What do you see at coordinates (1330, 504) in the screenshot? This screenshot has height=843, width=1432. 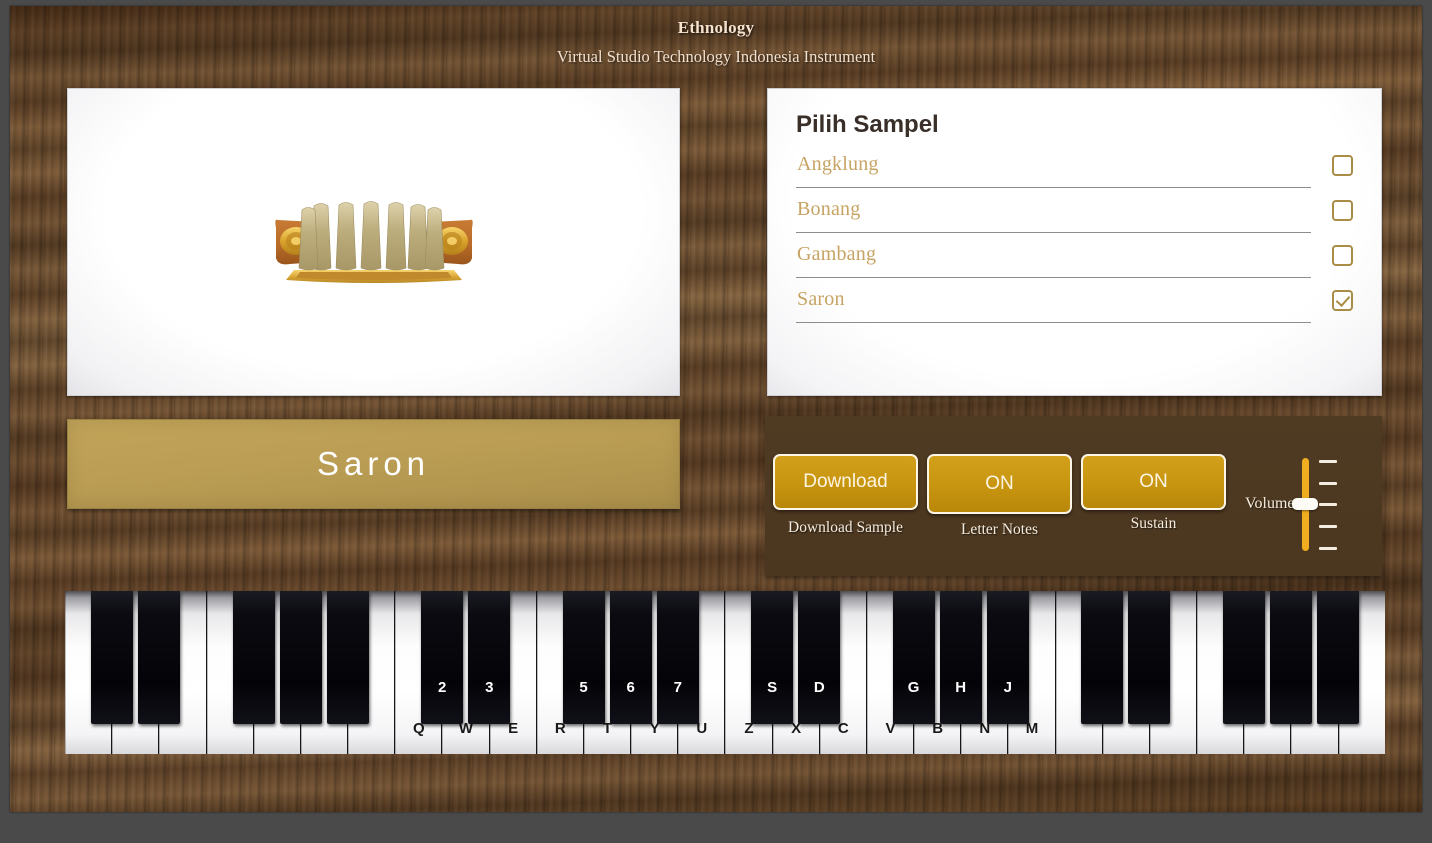 I see `volume-tick-marks` at bounding box center [1330, 504].